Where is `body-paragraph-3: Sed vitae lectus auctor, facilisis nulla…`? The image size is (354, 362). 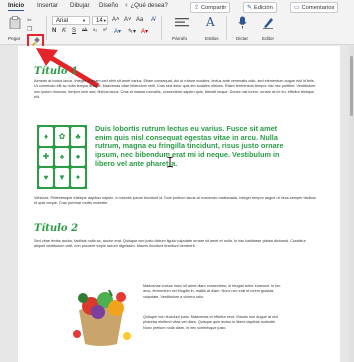 body-paragraph-3: Sed vitae lectus auctor, facilisis nulla… is located at coordinates (170, 244).